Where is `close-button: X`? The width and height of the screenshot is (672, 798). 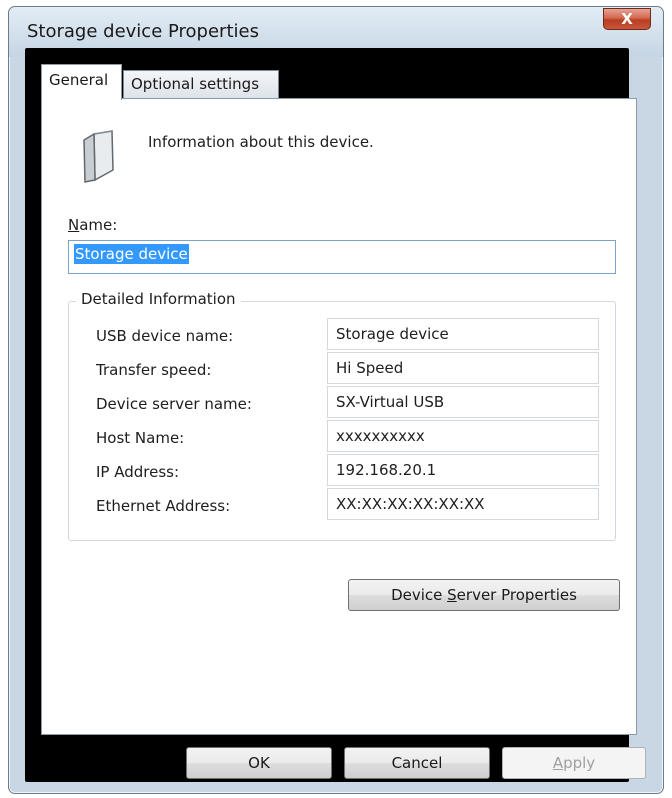
close-button: X is located at coordinates (627, 19).